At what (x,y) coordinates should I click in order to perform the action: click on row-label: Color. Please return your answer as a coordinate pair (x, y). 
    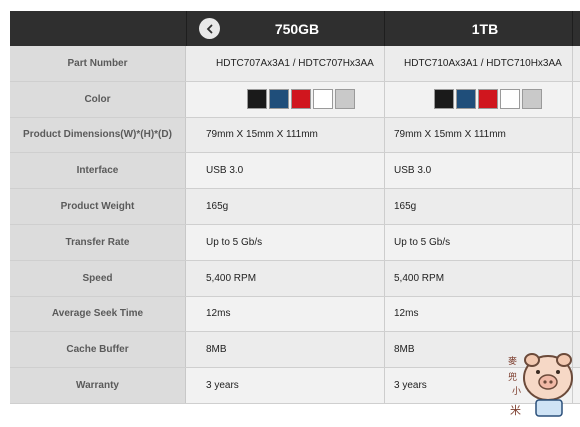
    Looking at the image, I should click on (98, 99).